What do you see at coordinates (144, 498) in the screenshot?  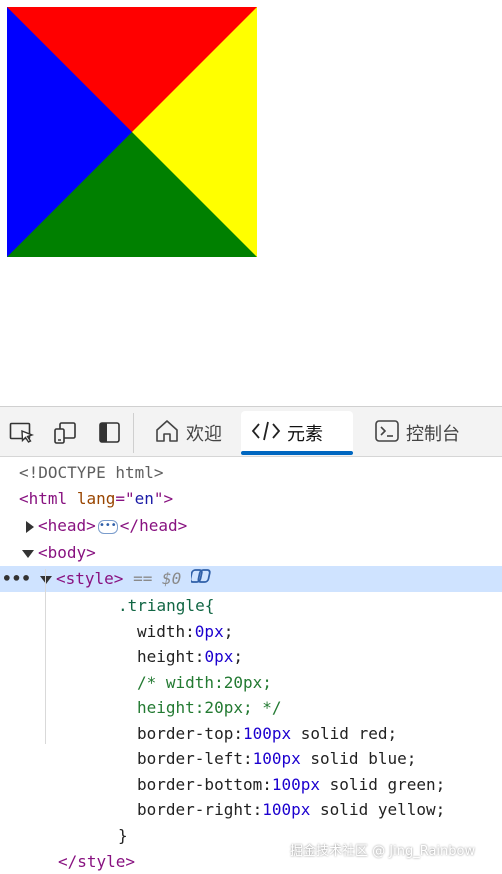 I see `html-lang-value: en` at bounding box center [144, 498].